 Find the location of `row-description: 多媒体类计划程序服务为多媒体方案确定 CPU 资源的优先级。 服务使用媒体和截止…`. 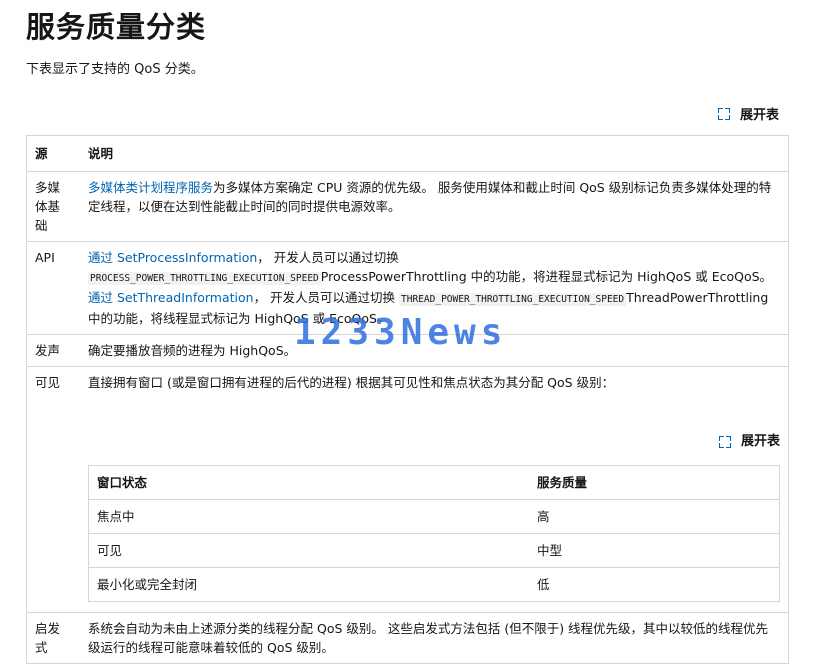

row-description: 多媒体类计划程序服务为多媒体方案确定 CPU 资源的优先级。 服务使用媒体和截止… is located at coordinates (434, 206).